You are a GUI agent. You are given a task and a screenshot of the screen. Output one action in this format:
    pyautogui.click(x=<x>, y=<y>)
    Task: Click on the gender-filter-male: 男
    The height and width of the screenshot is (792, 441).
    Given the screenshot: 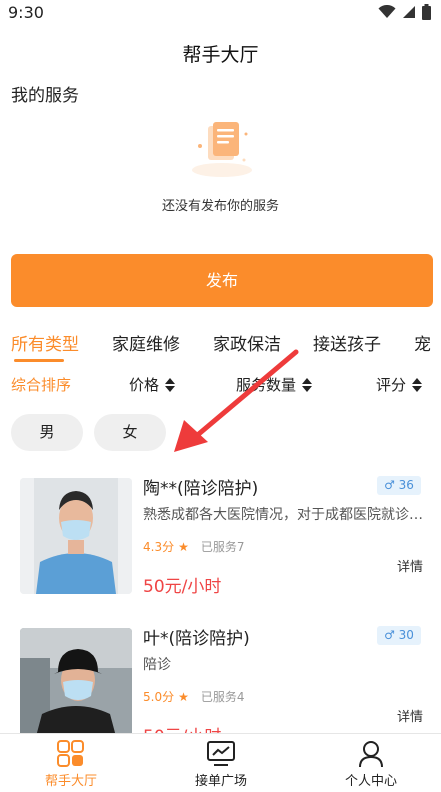 What is the action you would take?
    pyautogui.click(x=47, y=432)
    